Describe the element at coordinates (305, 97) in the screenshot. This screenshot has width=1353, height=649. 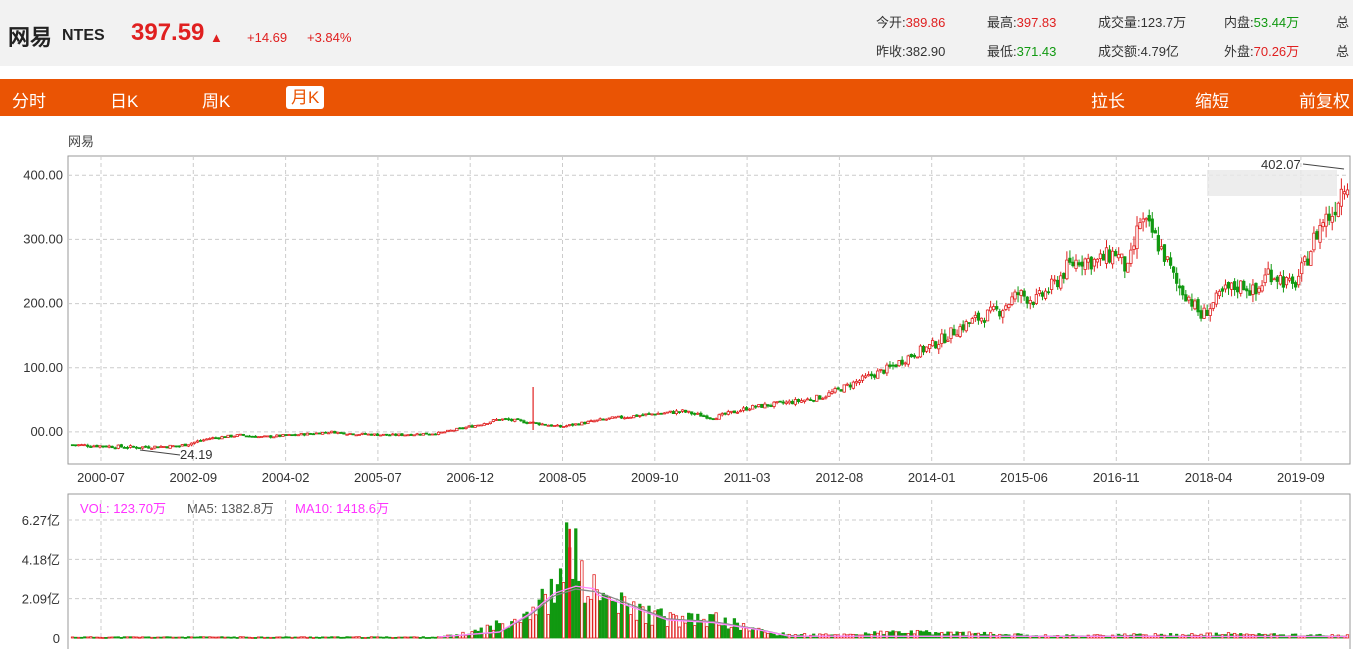
I see `tab-monthly: 月K` at that location.